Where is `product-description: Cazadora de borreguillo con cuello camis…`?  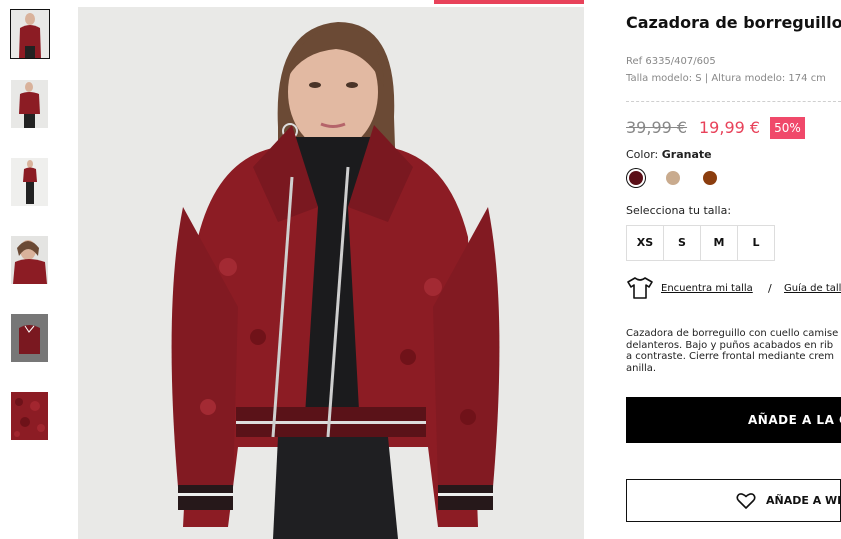
product-description: Cazadora de borreguillo con cuello camis… is located at coordinates (732, 351).